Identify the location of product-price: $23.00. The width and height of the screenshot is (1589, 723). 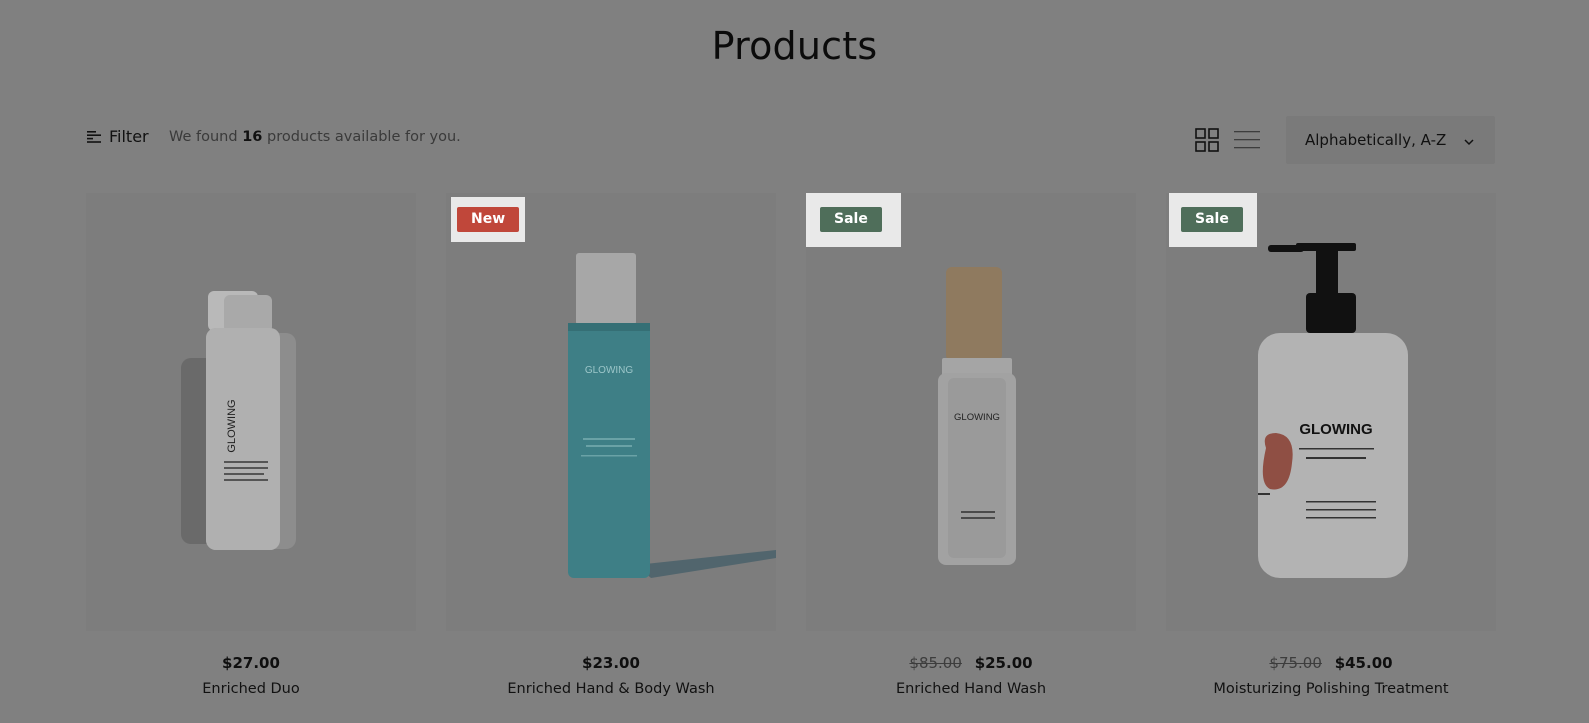
(611, 663).